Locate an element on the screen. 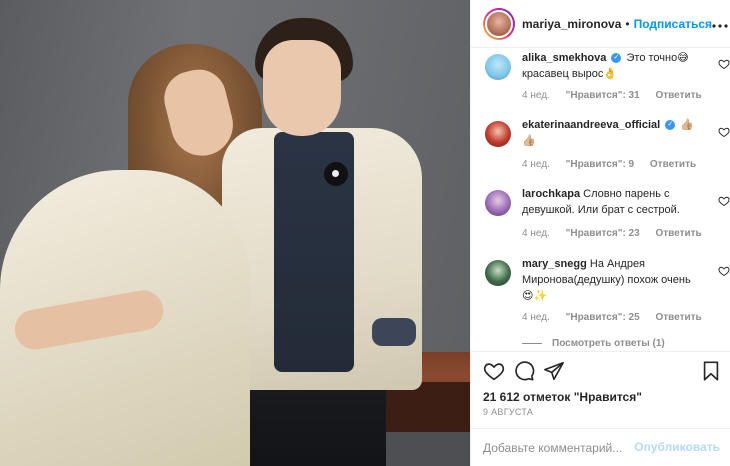 This screenshot has height=466, width=730. commenter-username: ekaterinaandreeva_official is located at coordinates (591, 125).